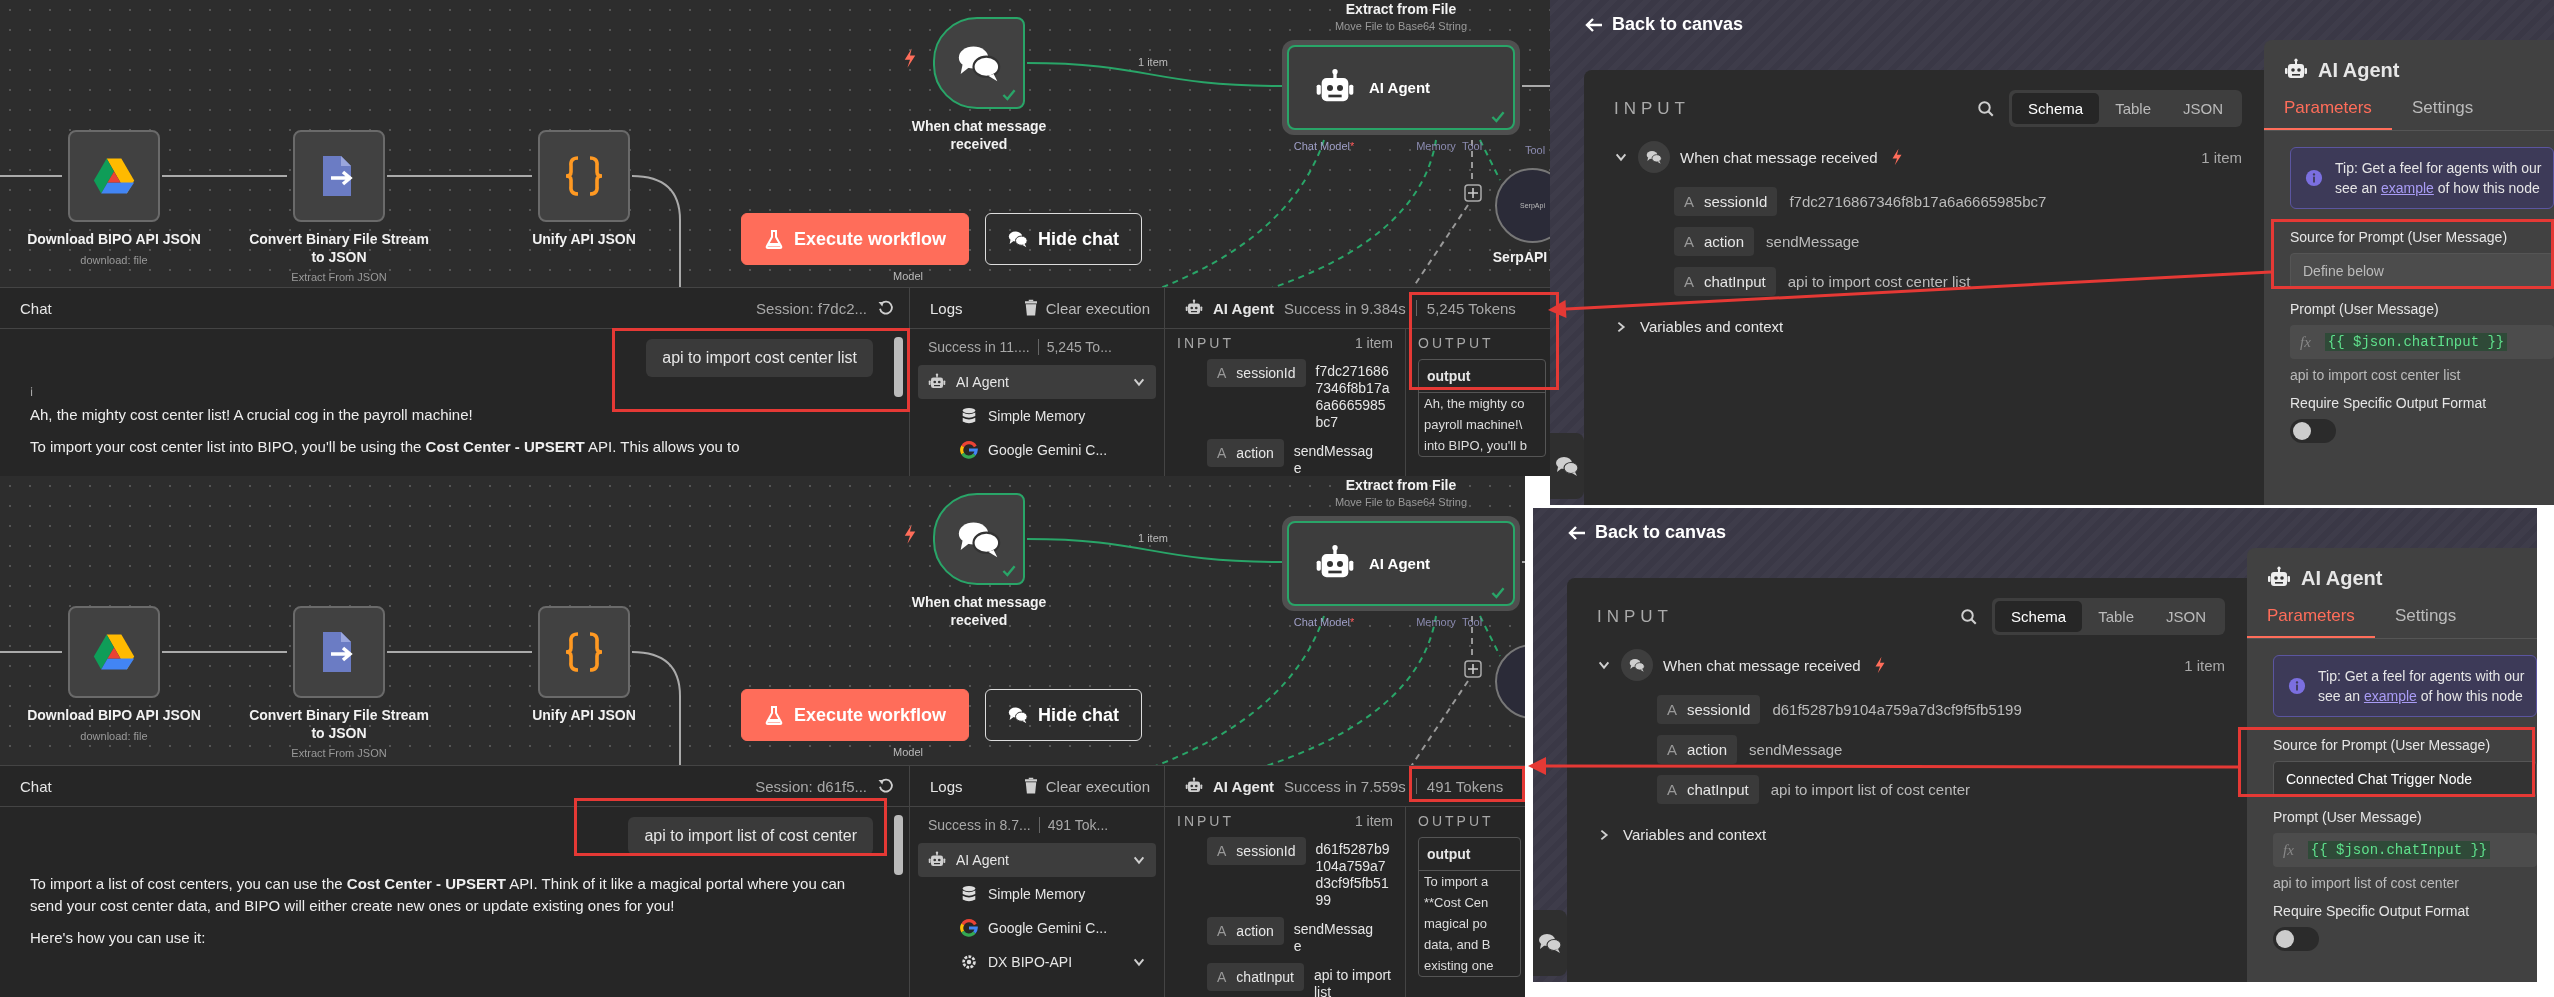  What do you see at coordinates (32, 392) in the screenshot?
I see `info-mark: ℹ` at bounding box center [32, 392].